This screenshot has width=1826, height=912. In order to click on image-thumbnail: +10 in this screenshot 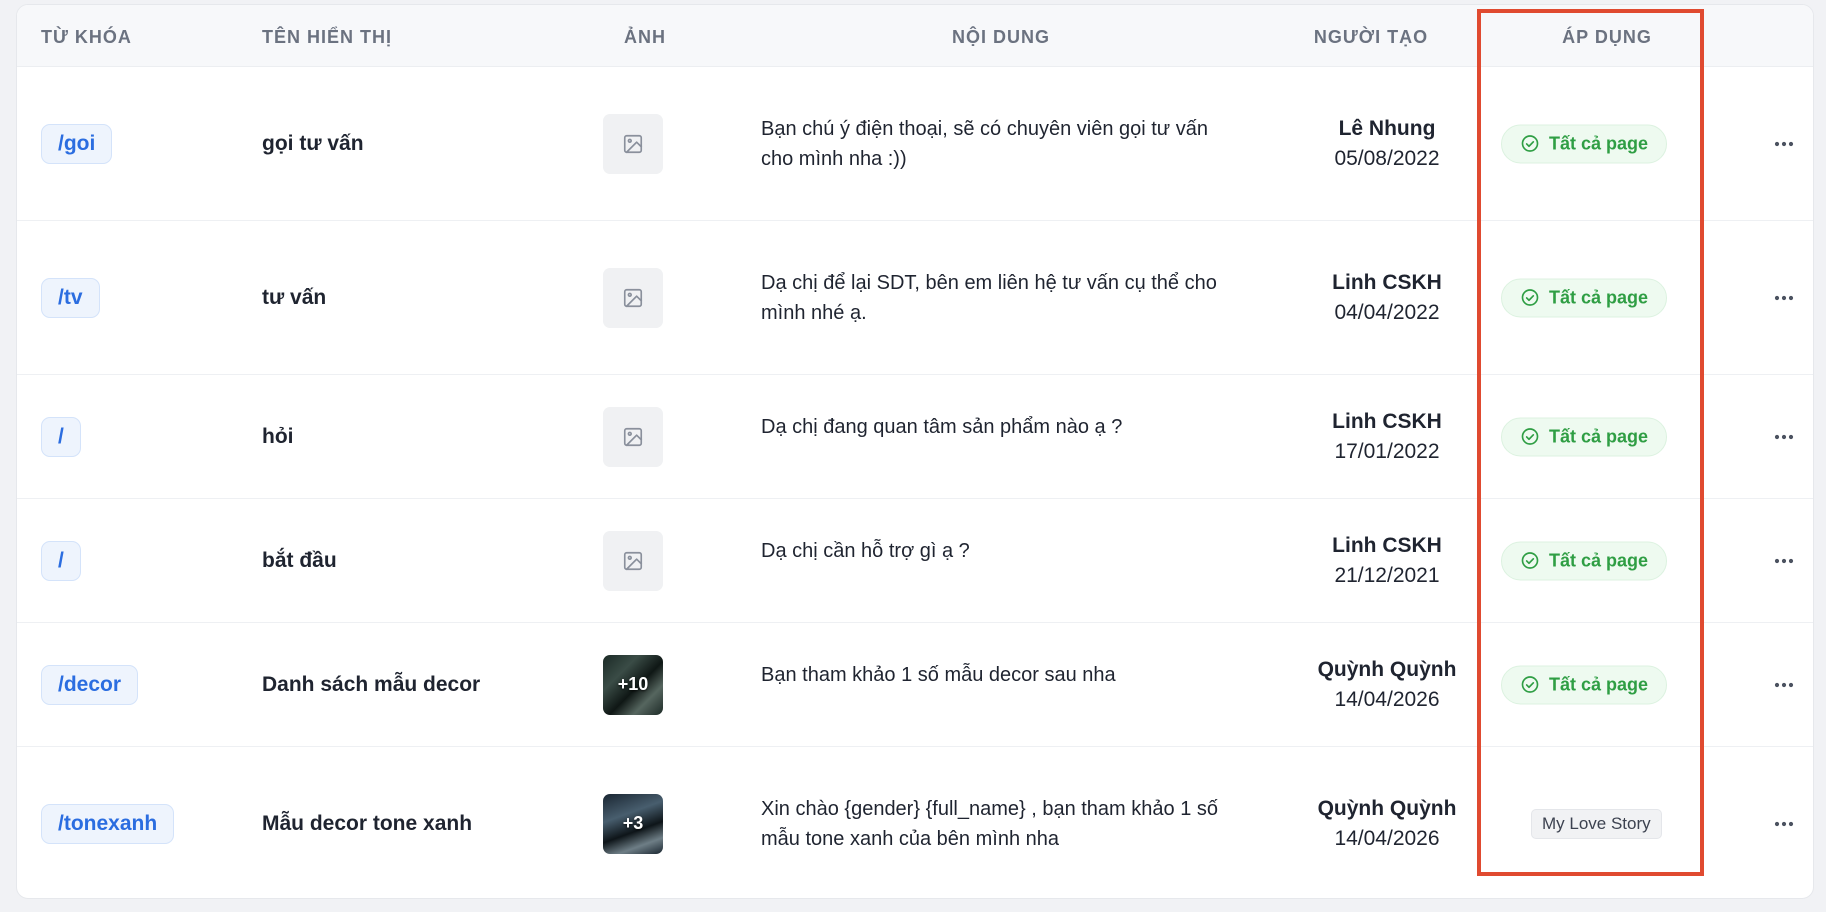, I will do `click(633, 684)`.